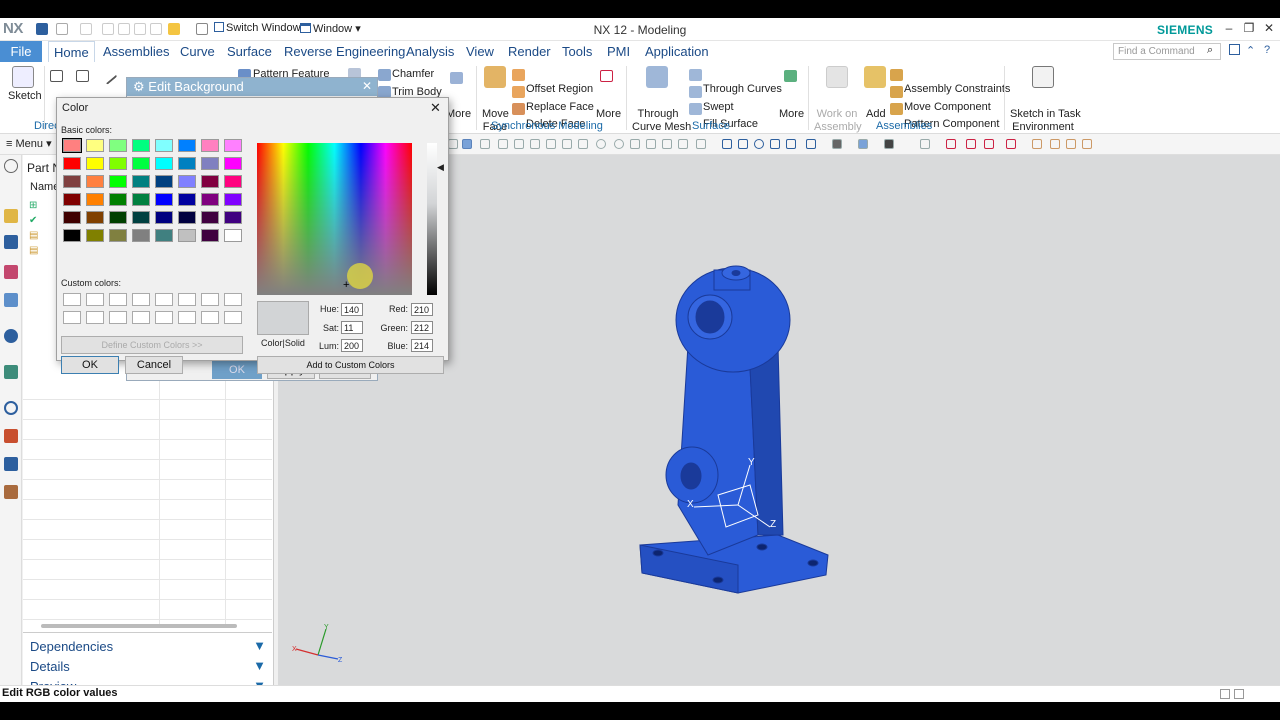  I want to click on copy-icon, so click(124, 29).